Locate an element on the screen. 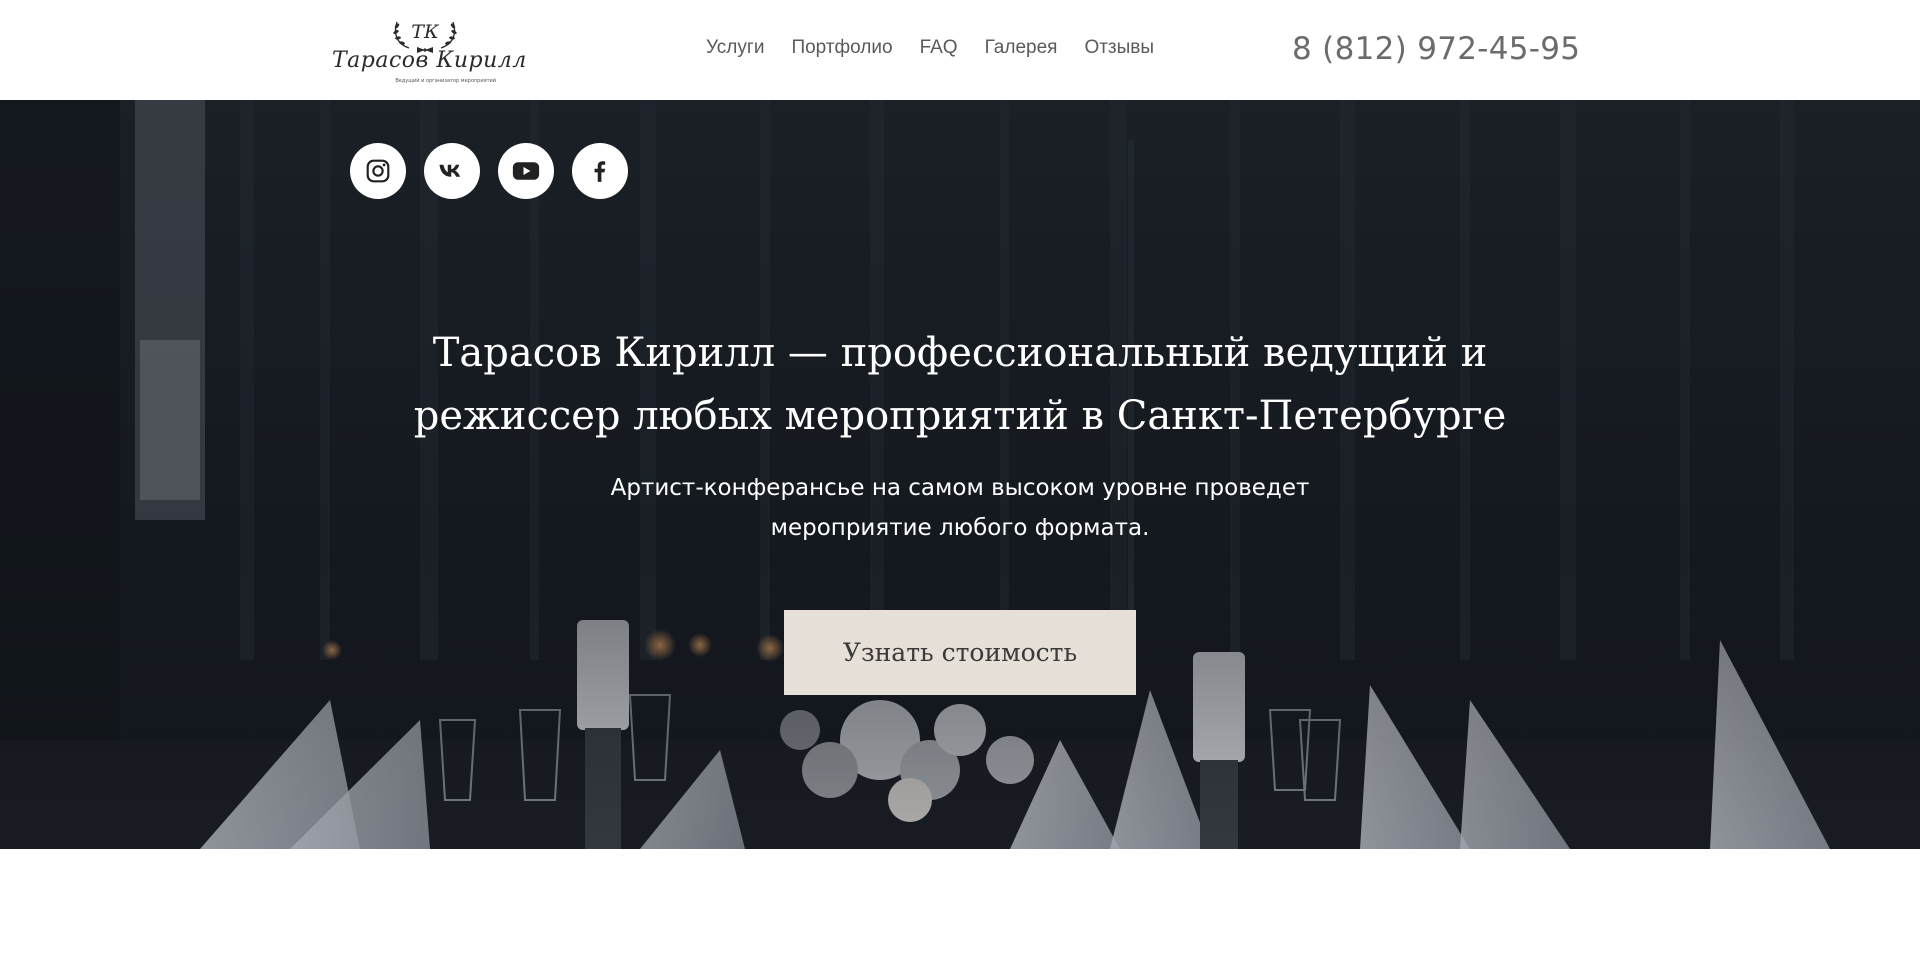  logo-name: Тарасов Кирилл is located at coordinates (429, 60).